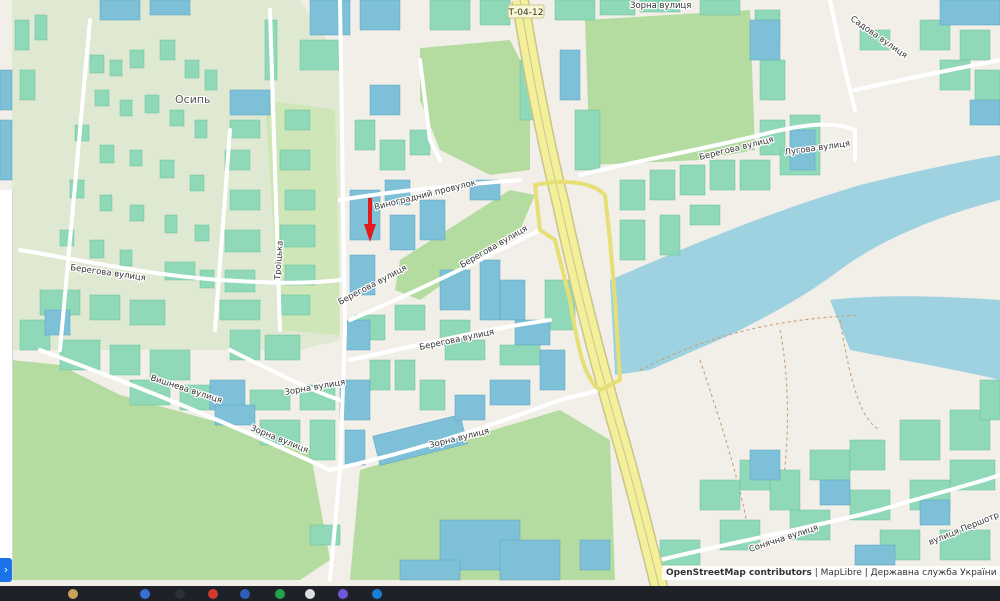 Image resolution: width=1000 pixels, height=601 pixels. I want to click on os-taskbar, so click(500, 593).